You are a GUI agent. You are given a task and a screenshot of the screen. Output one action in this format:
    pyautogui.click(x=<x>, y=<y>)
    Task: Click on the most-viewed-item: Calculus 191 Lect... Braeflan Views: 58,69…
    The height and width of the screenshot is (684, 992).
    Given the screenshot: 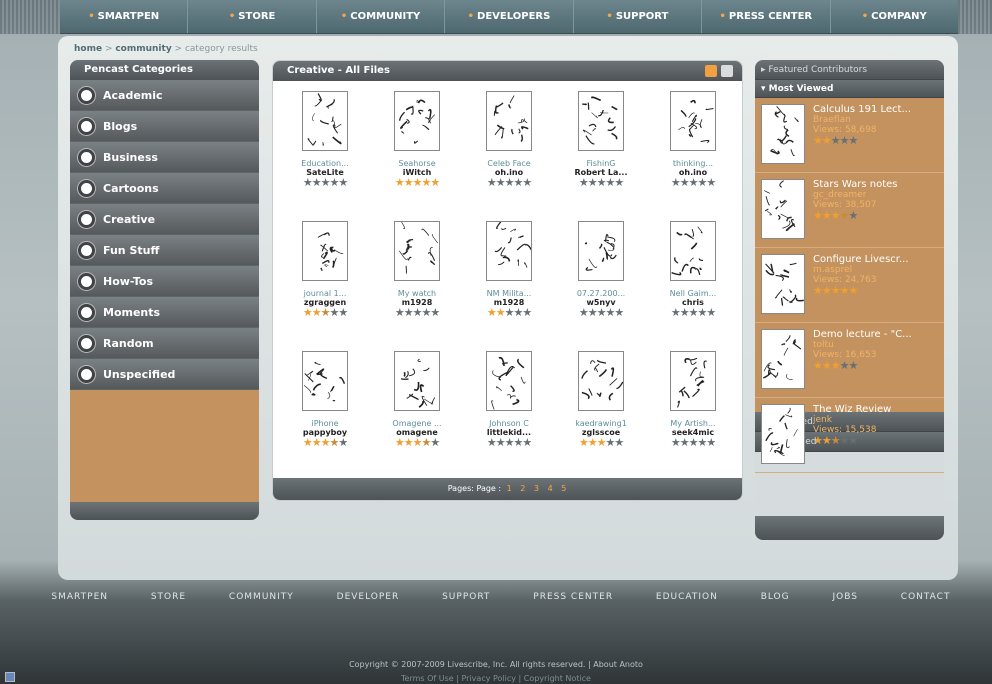 What is the action you would take?
    pyautogui.click(x=849, y=135)
    